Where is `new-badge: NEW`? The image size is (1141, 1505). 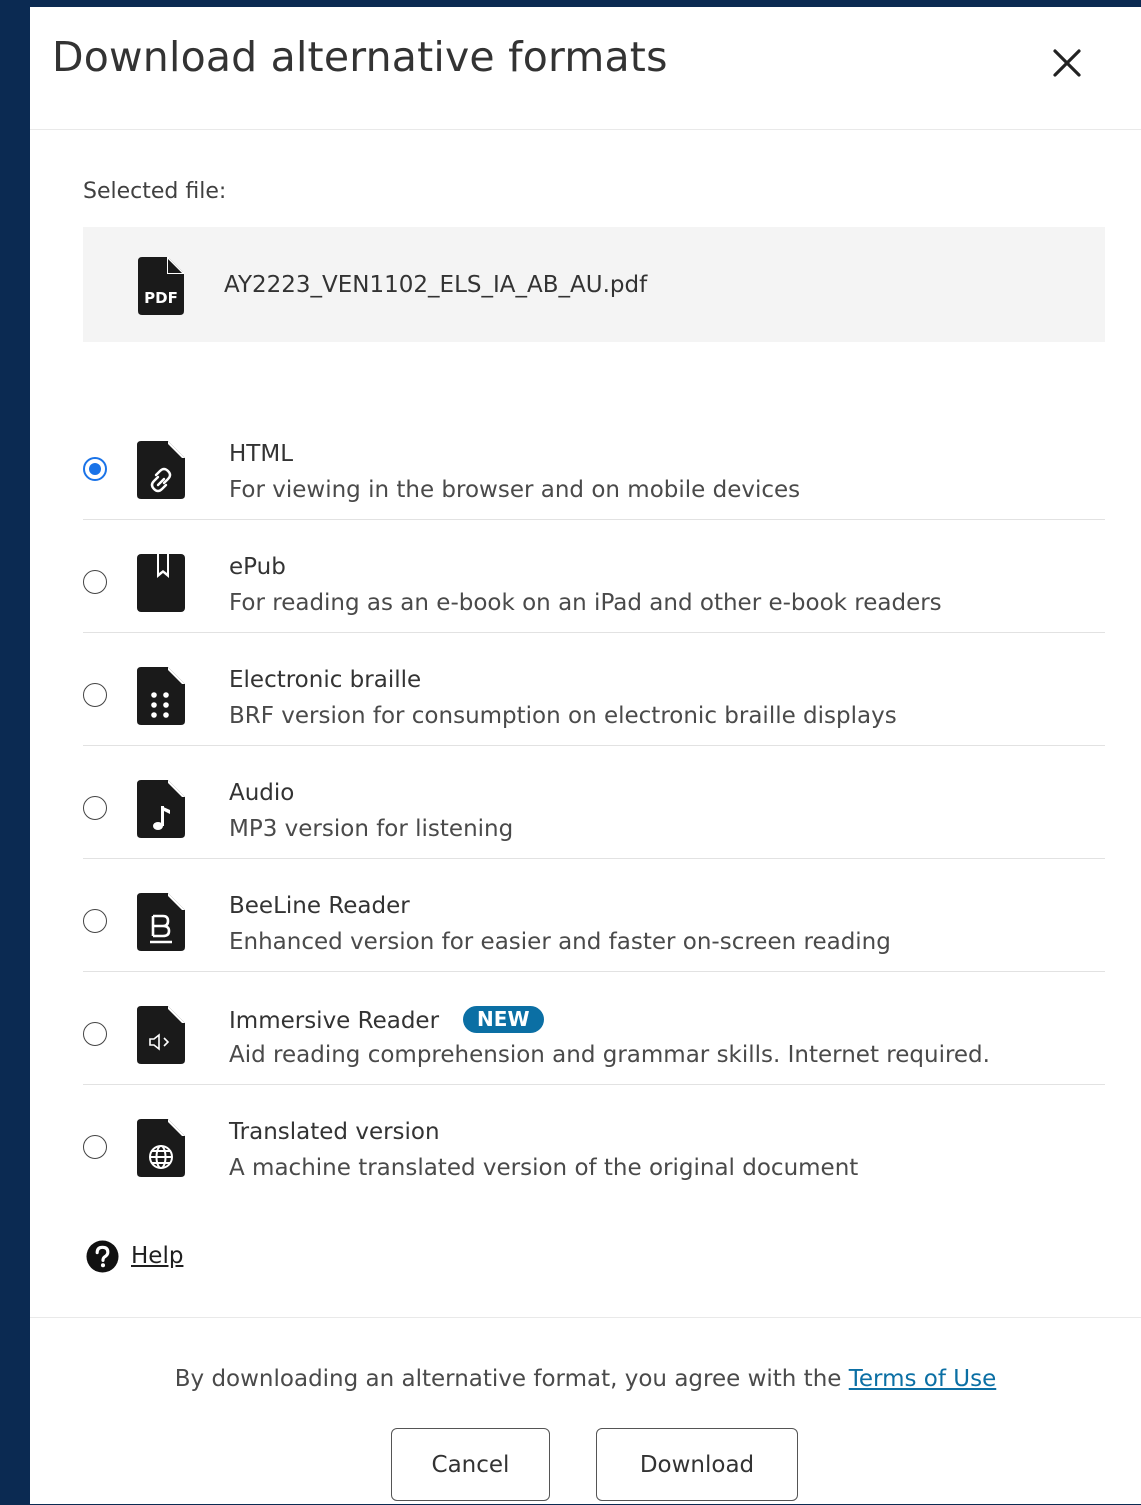
new-badge: NEW is located at coordinates (503, 1019).